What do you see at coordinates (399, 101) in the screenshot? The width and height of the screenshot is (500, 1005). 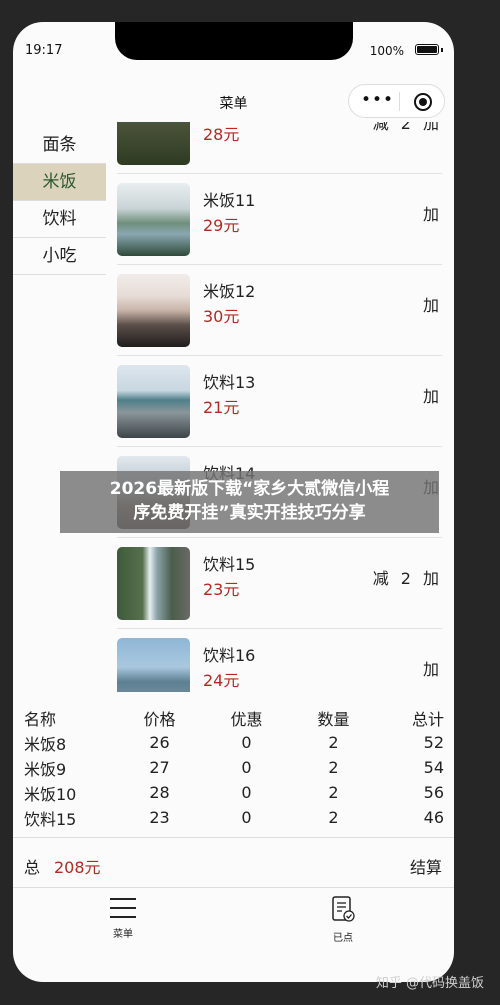 I see `capsule-divider` at bounding box center [399, 101].